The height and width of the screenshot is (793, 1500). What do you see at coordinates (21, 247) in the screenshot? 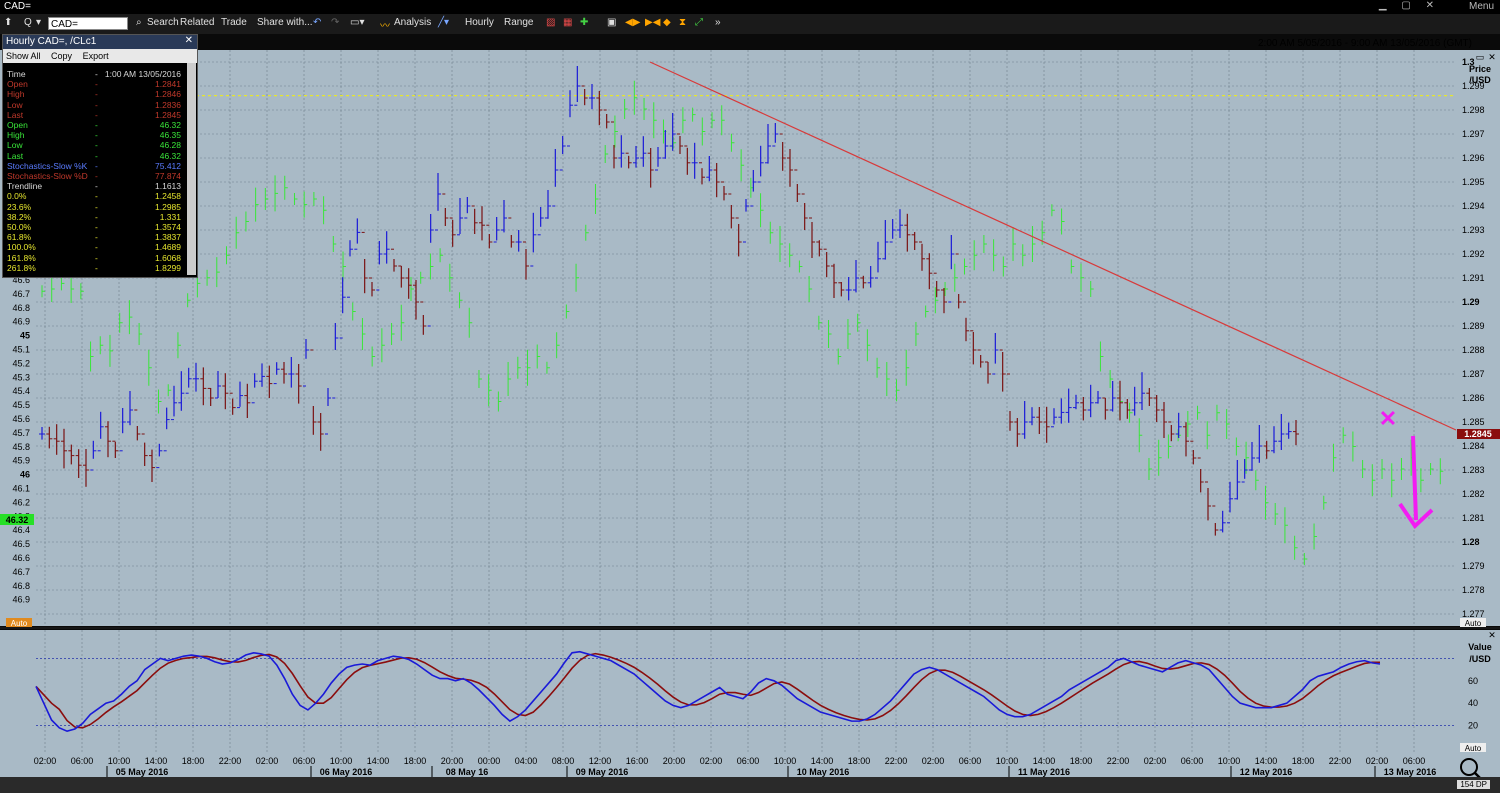
I see `data-row-label: 100.0%` at bounding box center [21, 247].